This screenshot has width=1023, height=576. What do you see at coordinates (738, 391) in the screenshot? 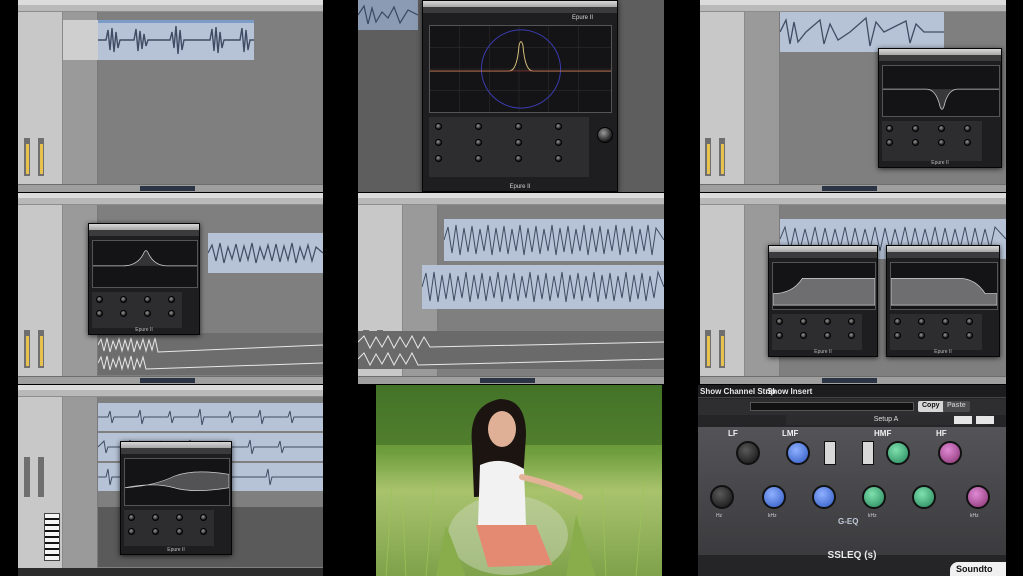
I see `show-channel-strip-button: Show Channel Strip` at bounding box center [738, 391].